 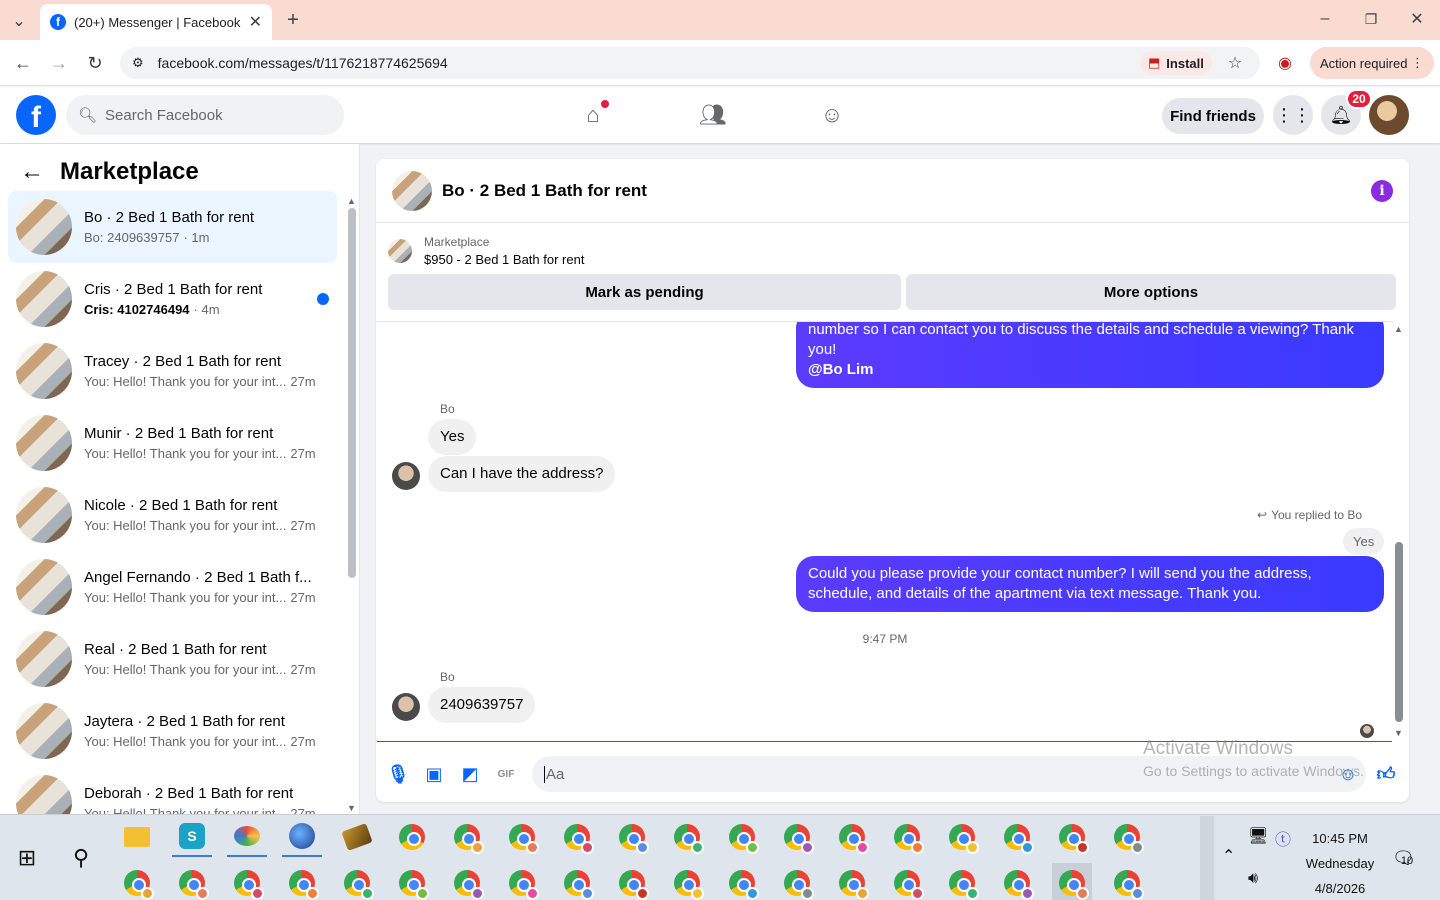 What do you see at coordinates (470, 774) in the screenshot?
I see `sticker-icon: ◩` at bounding box center [470, 774].